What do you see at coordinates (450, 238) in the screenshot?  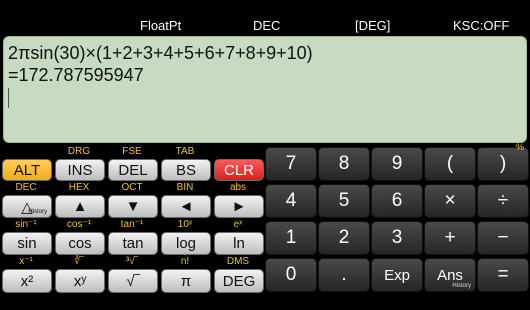 I see `add-button: +` at bounding box center [450, 238].